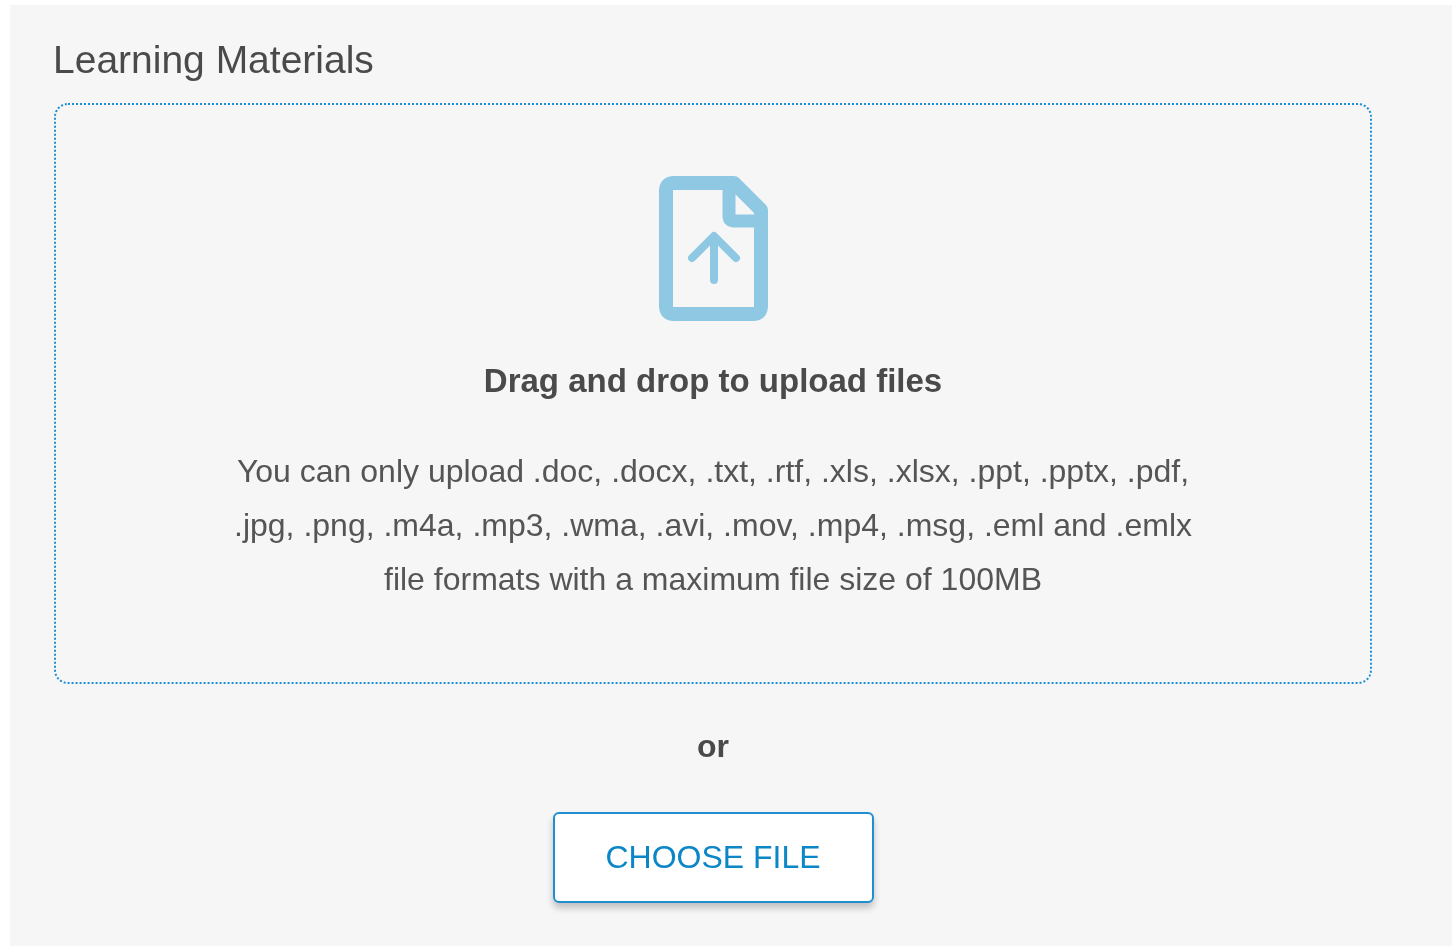 Image resolution: width=1452 pixels, height=952 pixels. Describe the element at coordinates (713, 381) in the screenshot. I see `drop-heading: Drag and drop to upload files` at that location.